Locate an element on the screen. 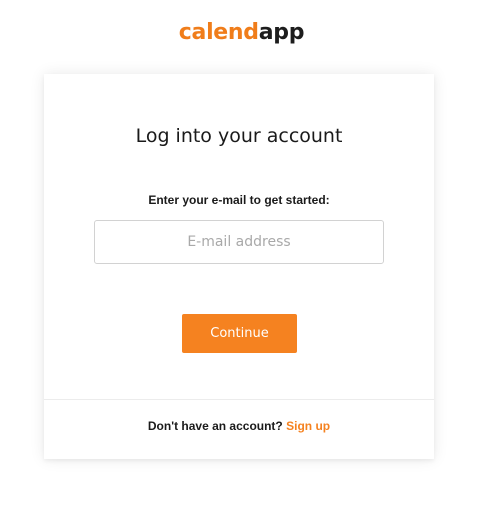 The height and width of the screenshot is (514, 483). logo-text-part2: app is located at coordinates (281, 32).